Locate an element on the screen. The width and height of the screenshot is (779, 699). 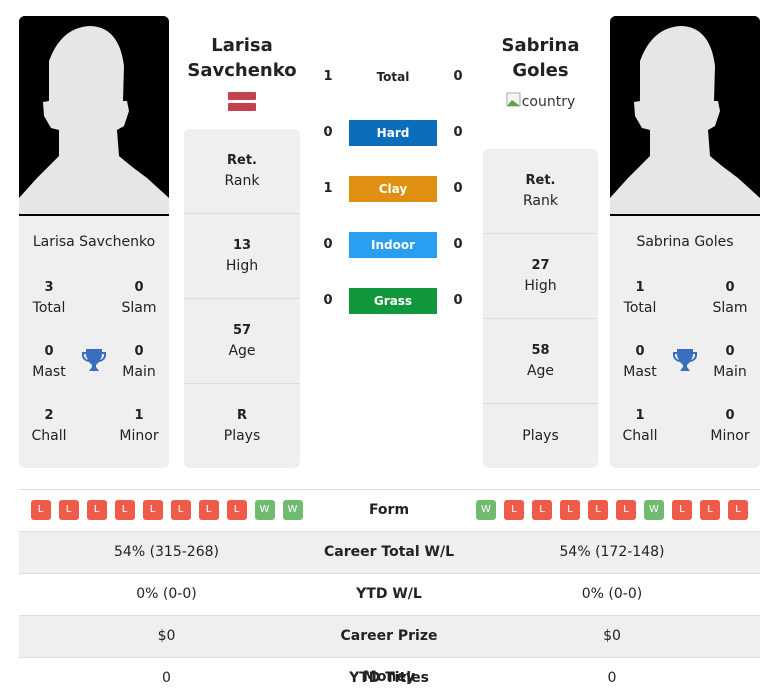
player1-ytd-wl: 0% (0-0) is located at coordinates (166, 594).